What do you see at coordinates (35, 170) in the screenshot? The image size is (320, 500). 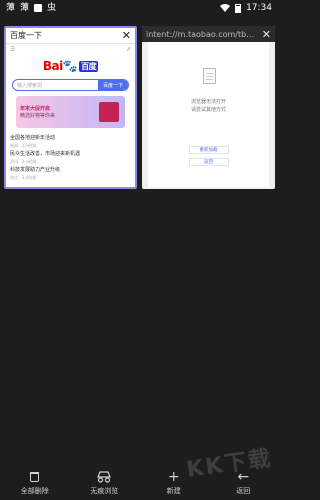 I see `news-title: 科技发展助力产业升级` at bounding box center [35, 170].